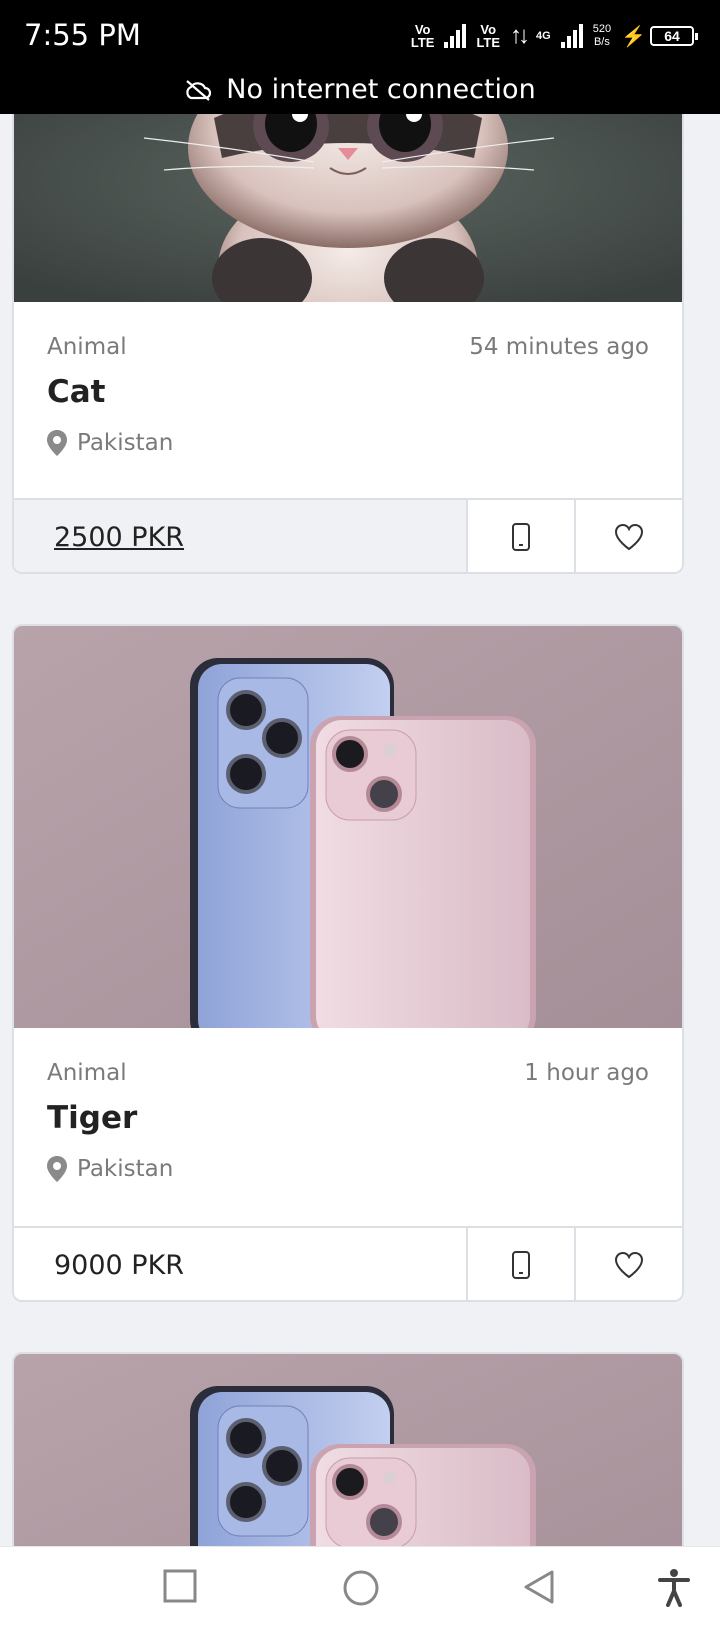  I want to click on speed-unit: B/s, so click(601, 42).